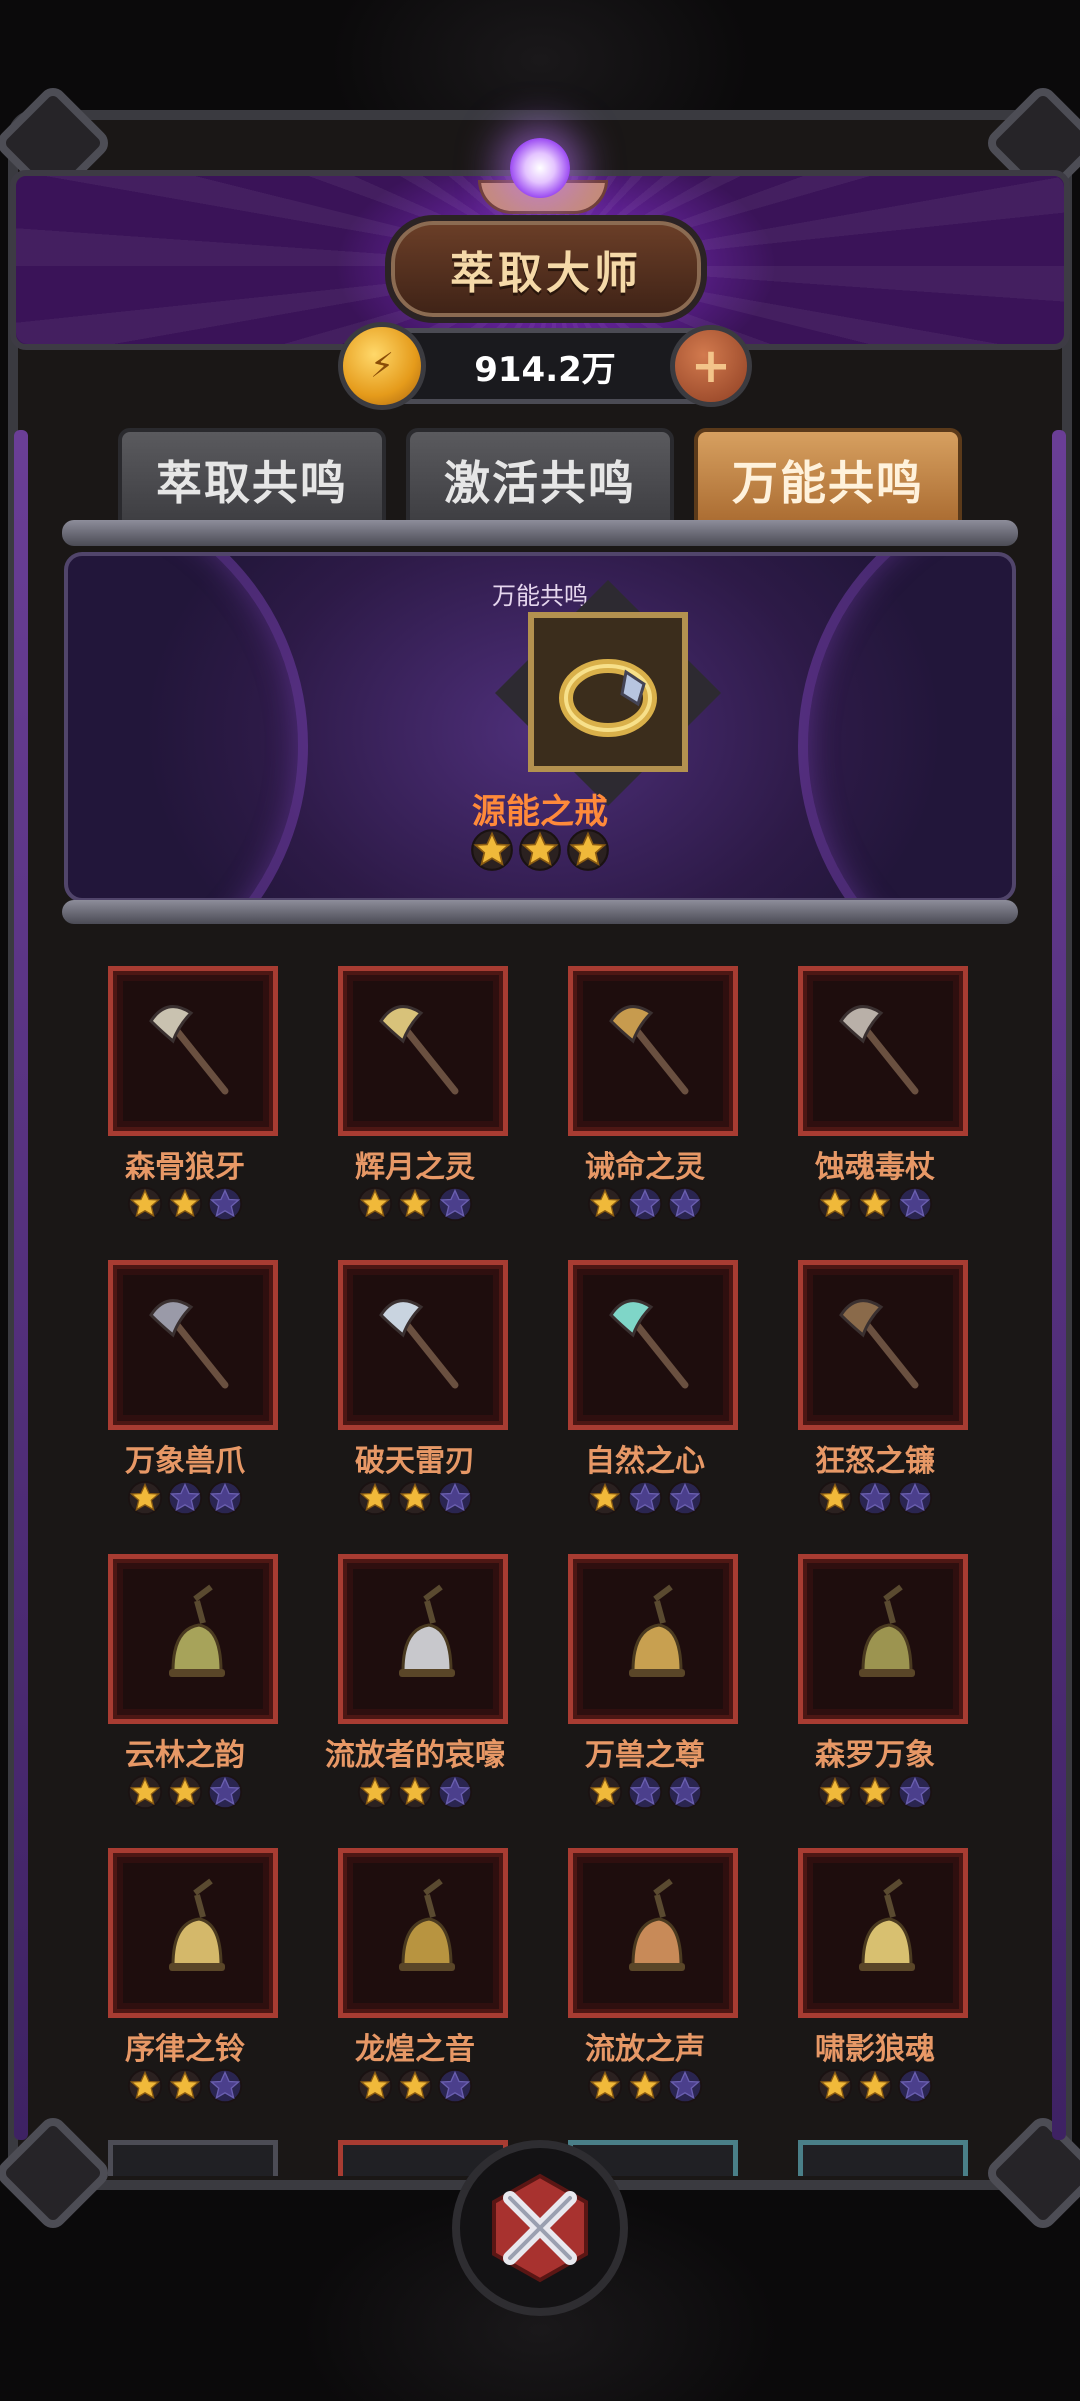 The image size is (1080, 2401). What do you see at coordinates (540, 2228) in the screenshot?
I see `close-button` at bounding box center [540, 2228].